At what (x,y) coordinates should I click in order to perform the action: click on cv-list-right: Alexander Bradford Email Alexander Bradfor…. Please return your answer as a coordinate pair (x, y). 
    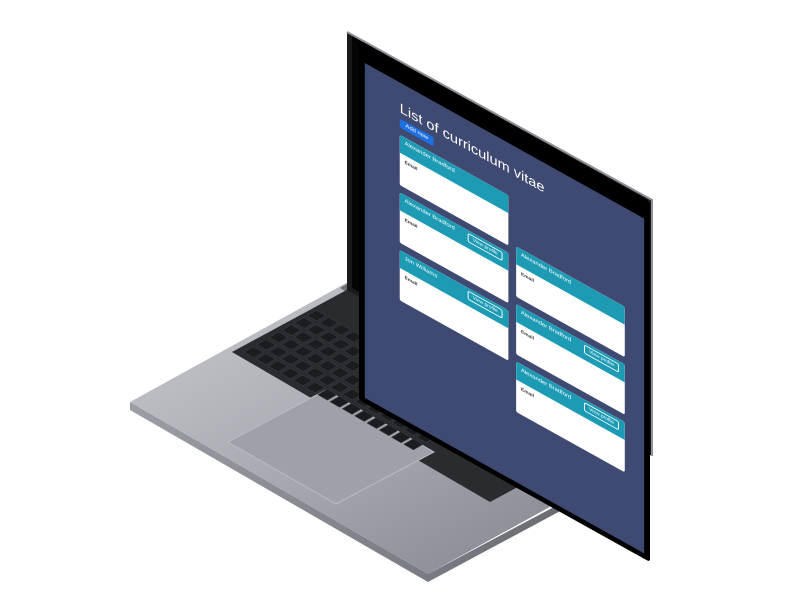
    Looking at the image, I should click on (570, 362).